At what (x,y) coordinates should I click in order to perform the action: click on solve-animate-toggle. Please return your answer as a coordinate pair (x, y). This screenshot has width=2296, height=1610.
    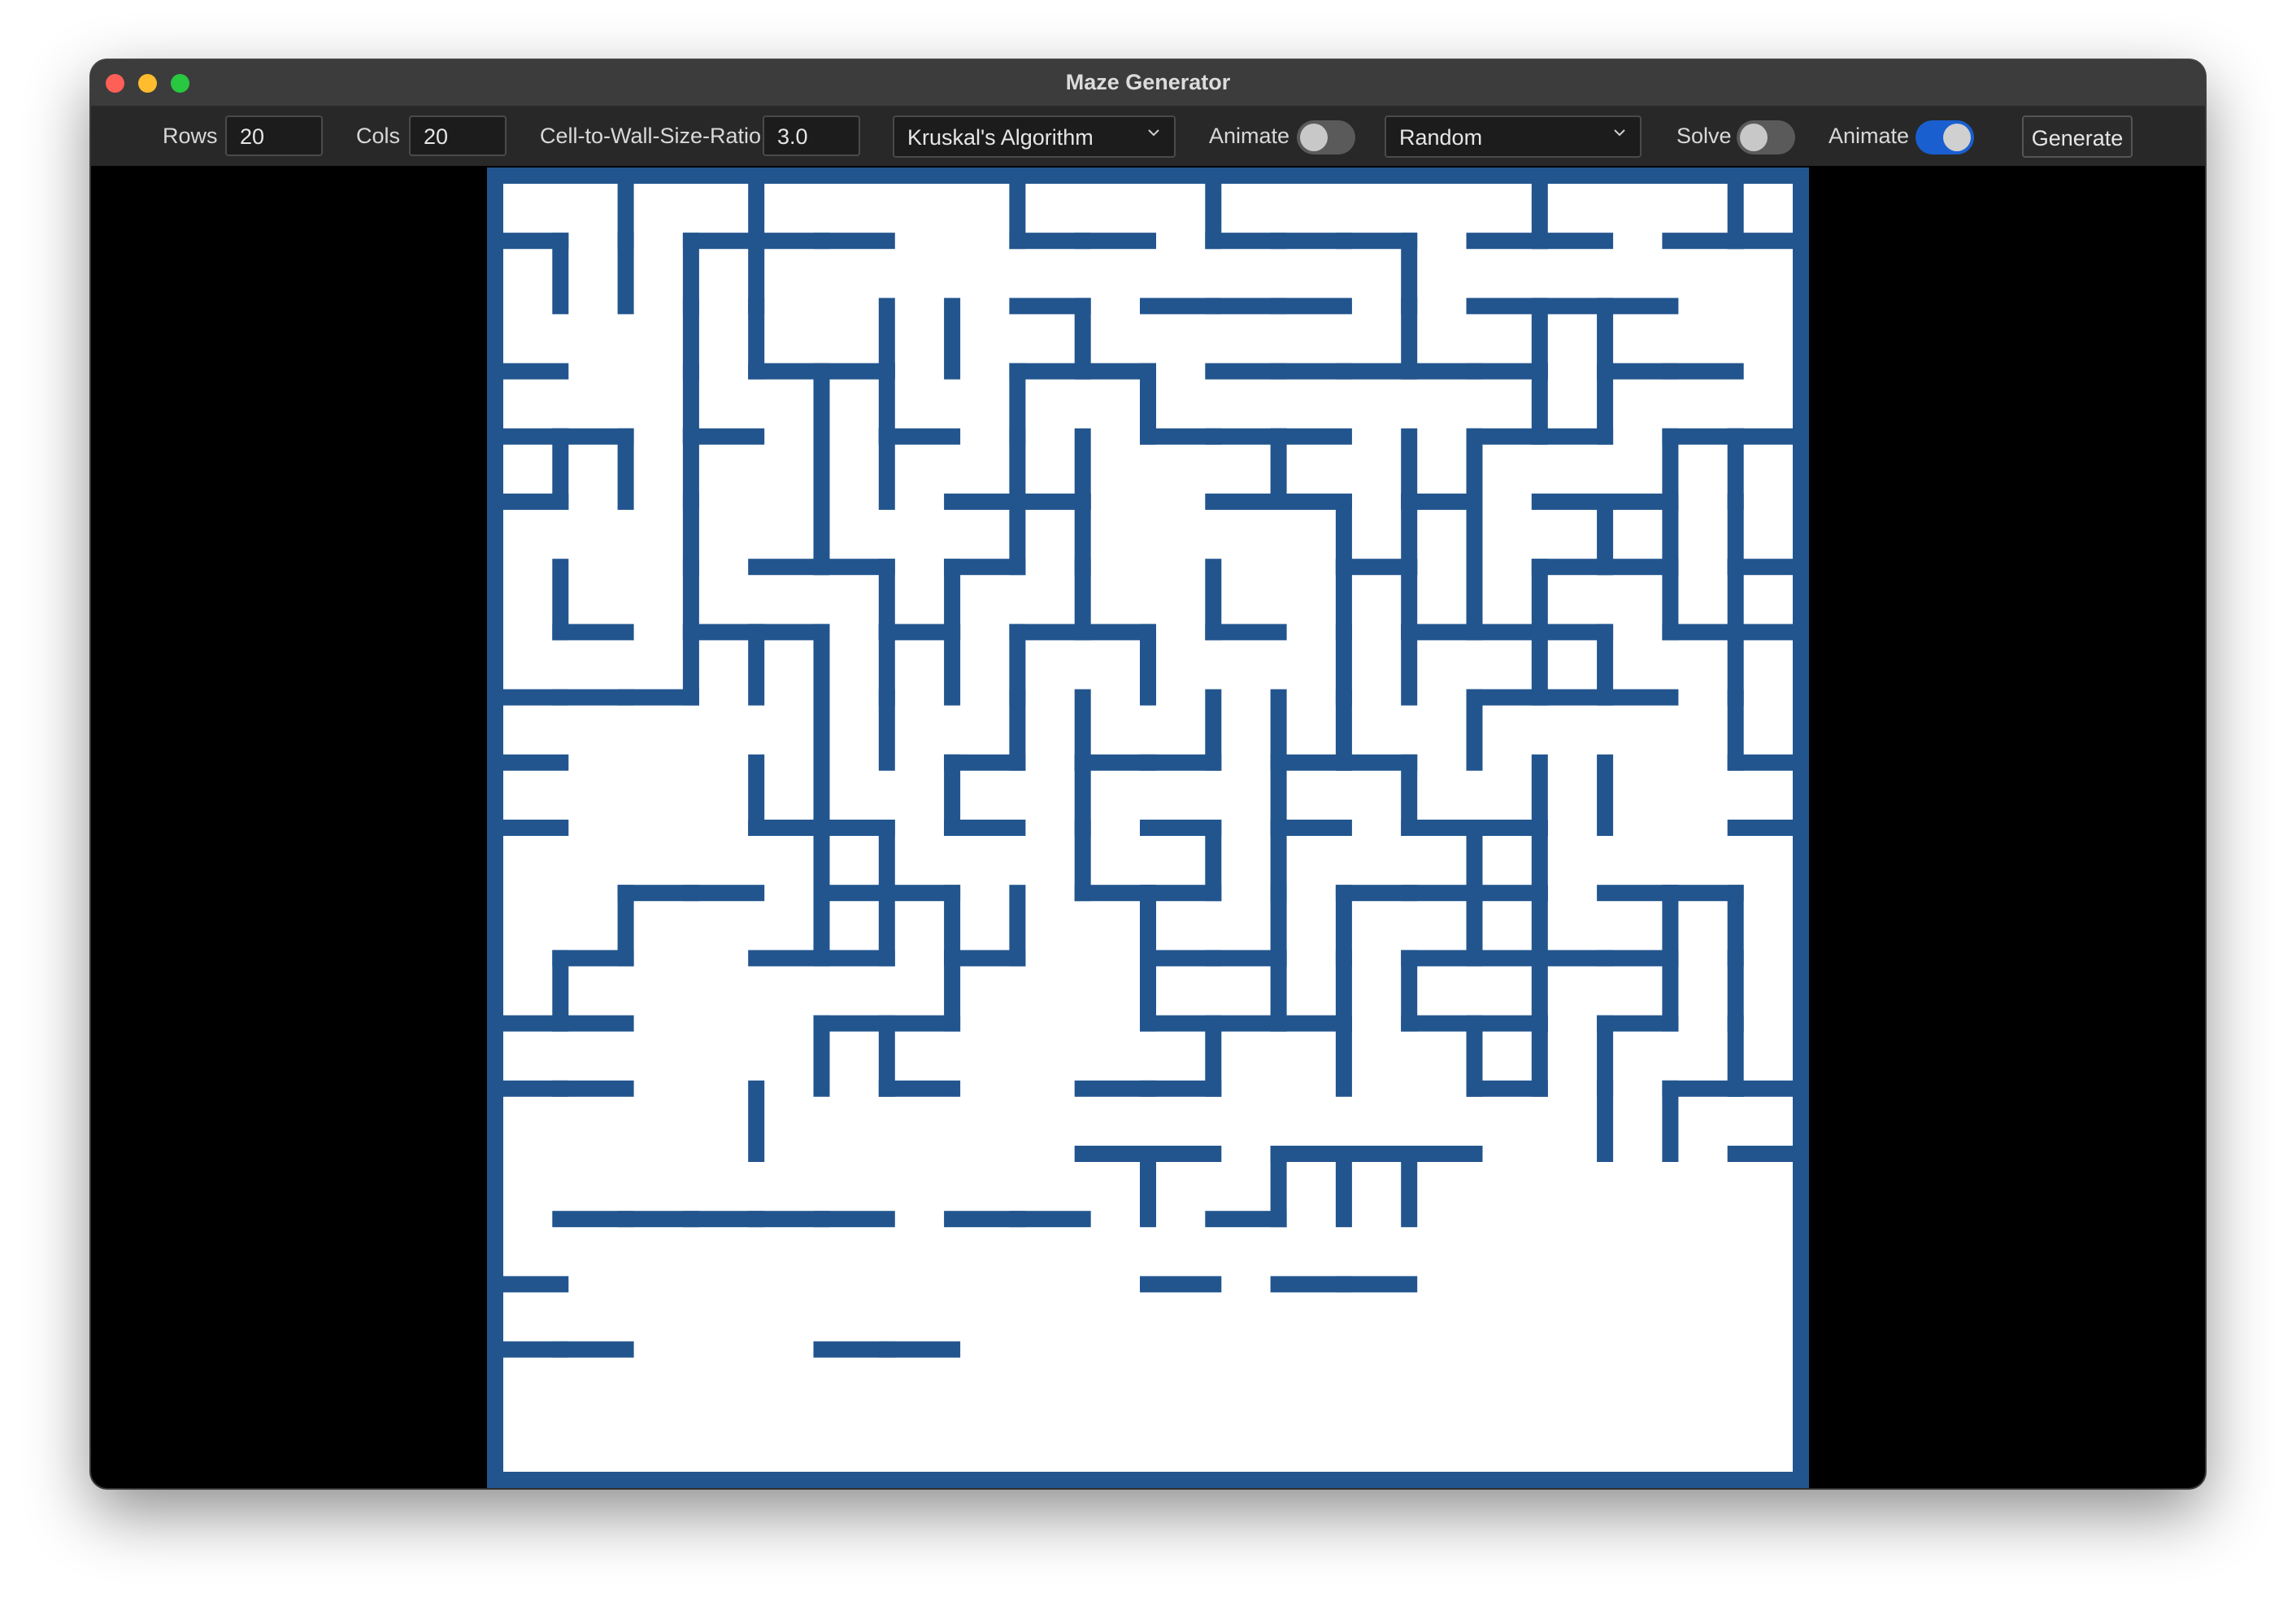
    Looking at the image, I should click on (1945, 137).